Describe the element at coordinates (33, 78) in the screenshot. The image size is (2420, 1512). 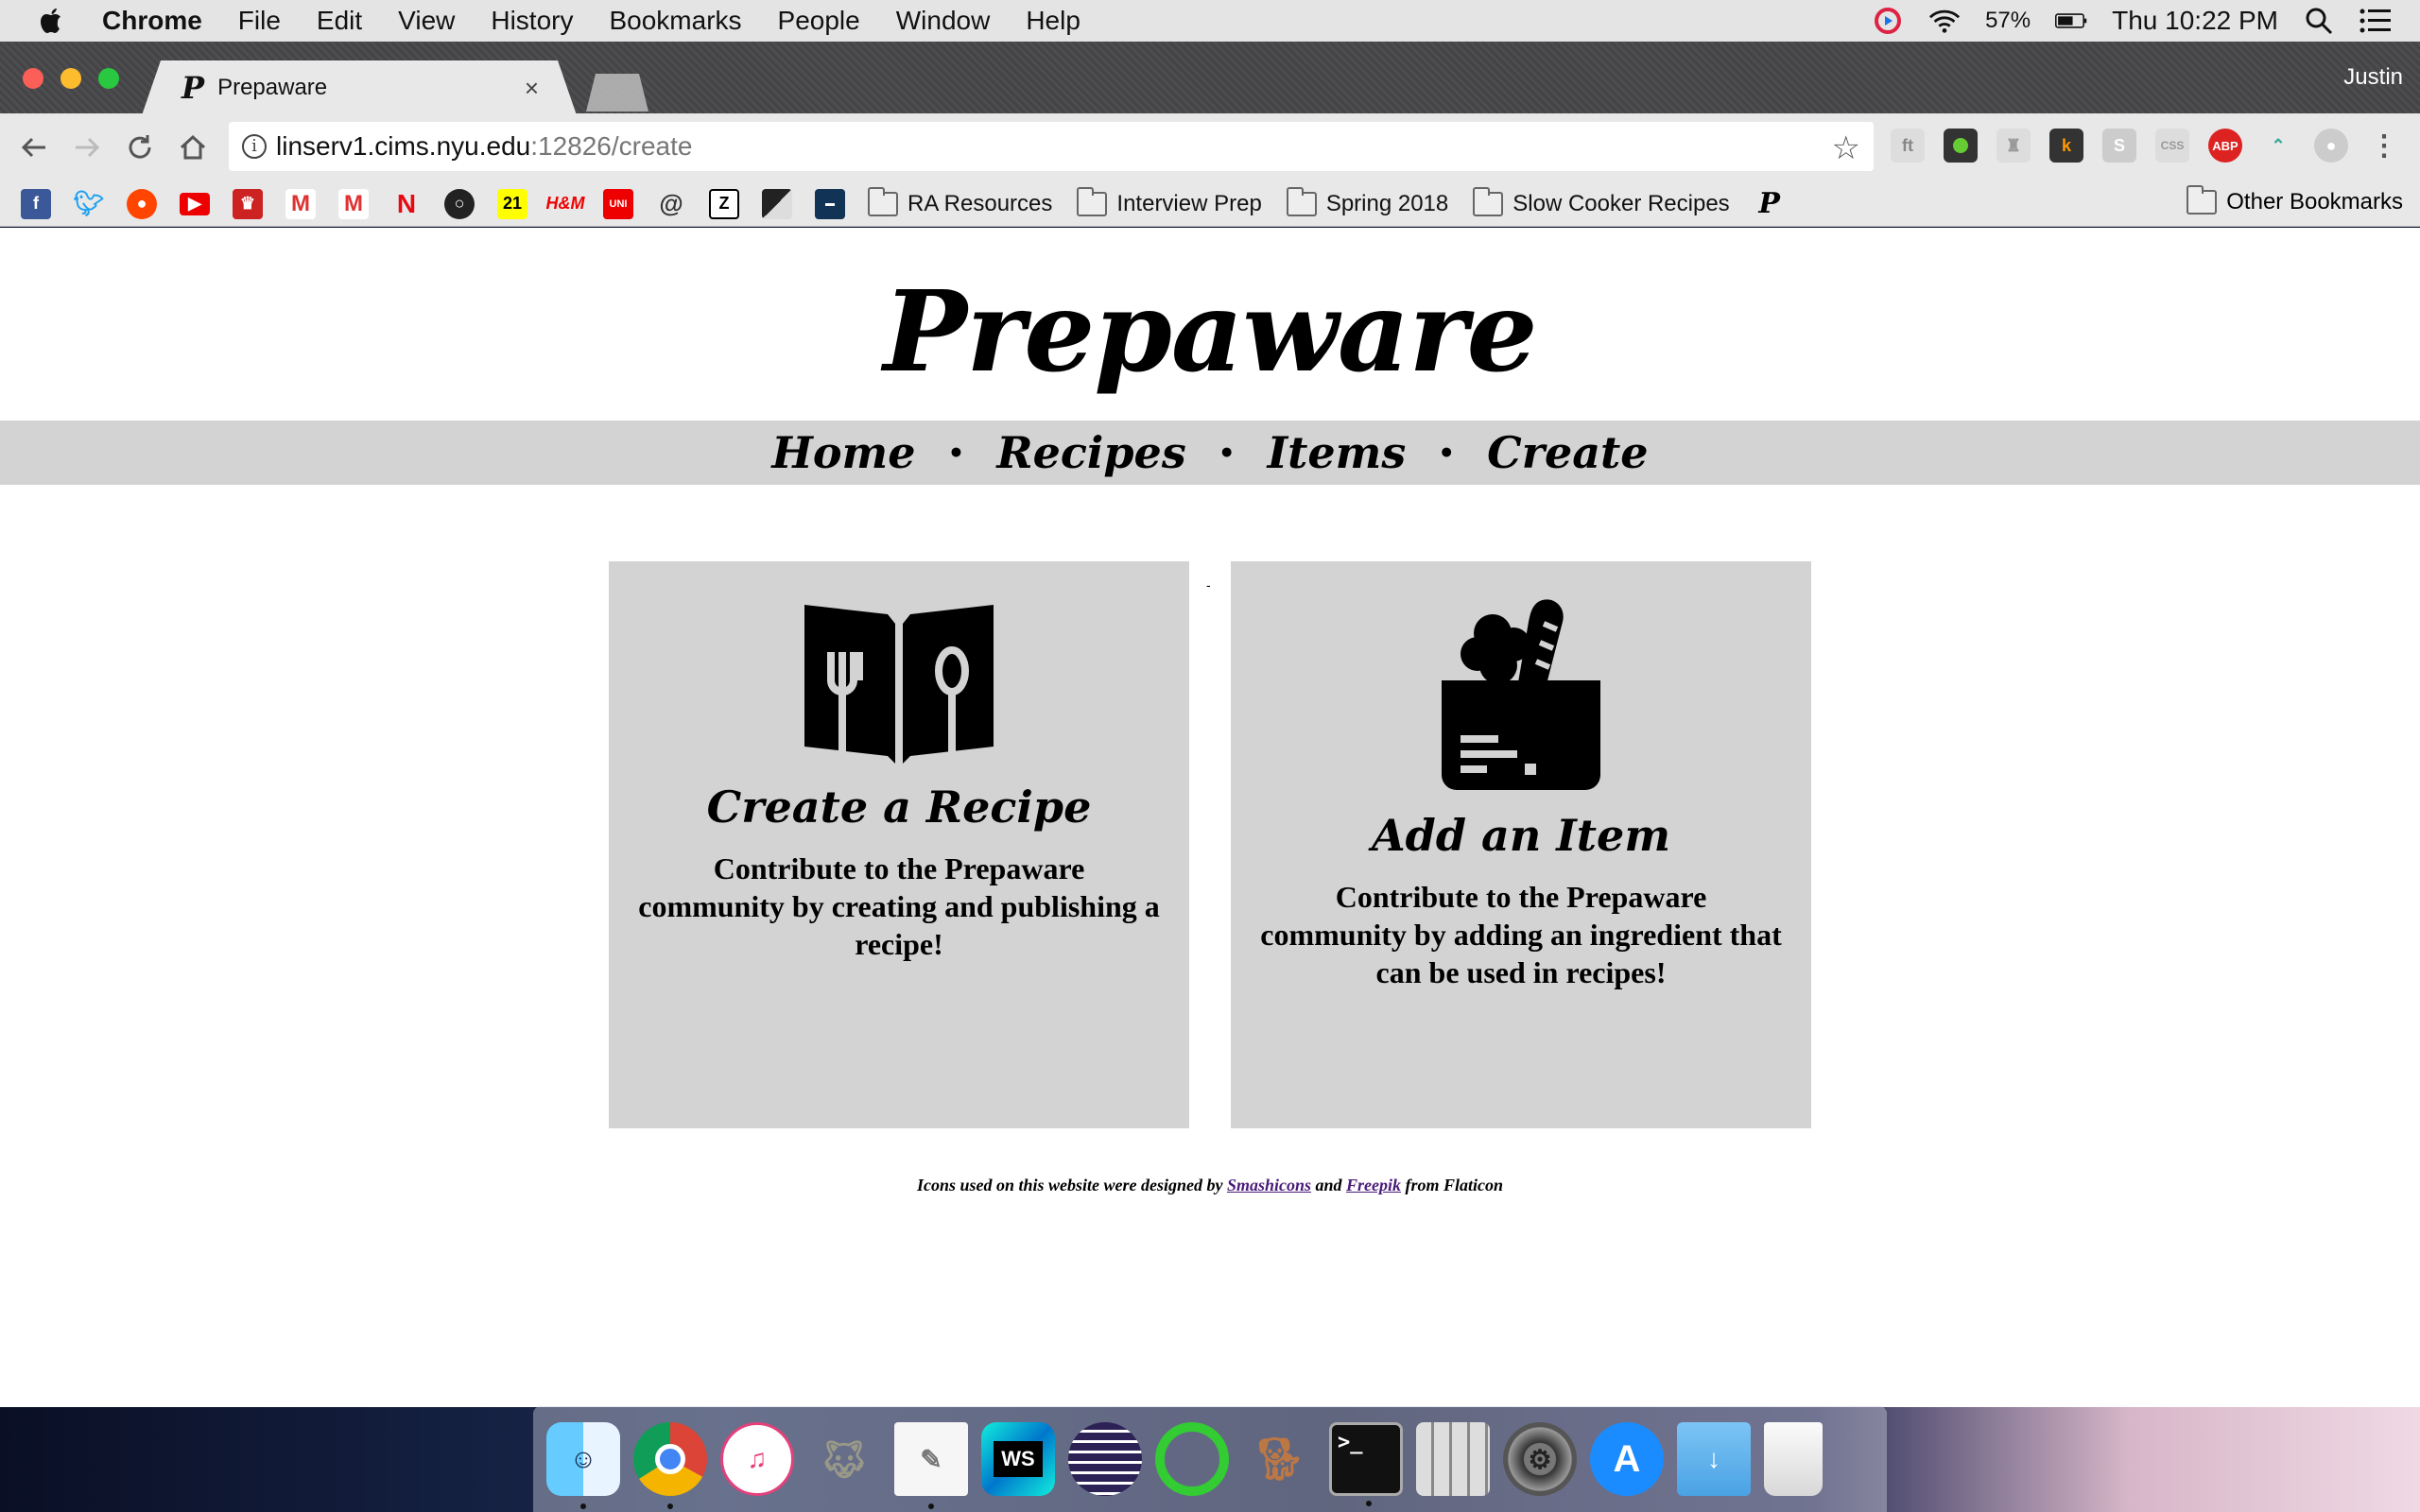
I see `window-close-button` at that location.